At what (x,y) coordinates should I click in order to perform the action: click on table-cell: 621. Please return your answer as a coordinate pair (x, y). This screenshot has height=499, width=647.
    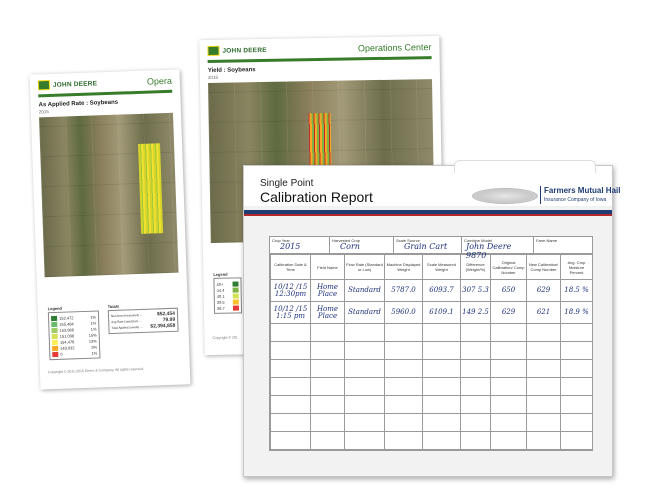
    Looking at the image, I should click on (543, 312).